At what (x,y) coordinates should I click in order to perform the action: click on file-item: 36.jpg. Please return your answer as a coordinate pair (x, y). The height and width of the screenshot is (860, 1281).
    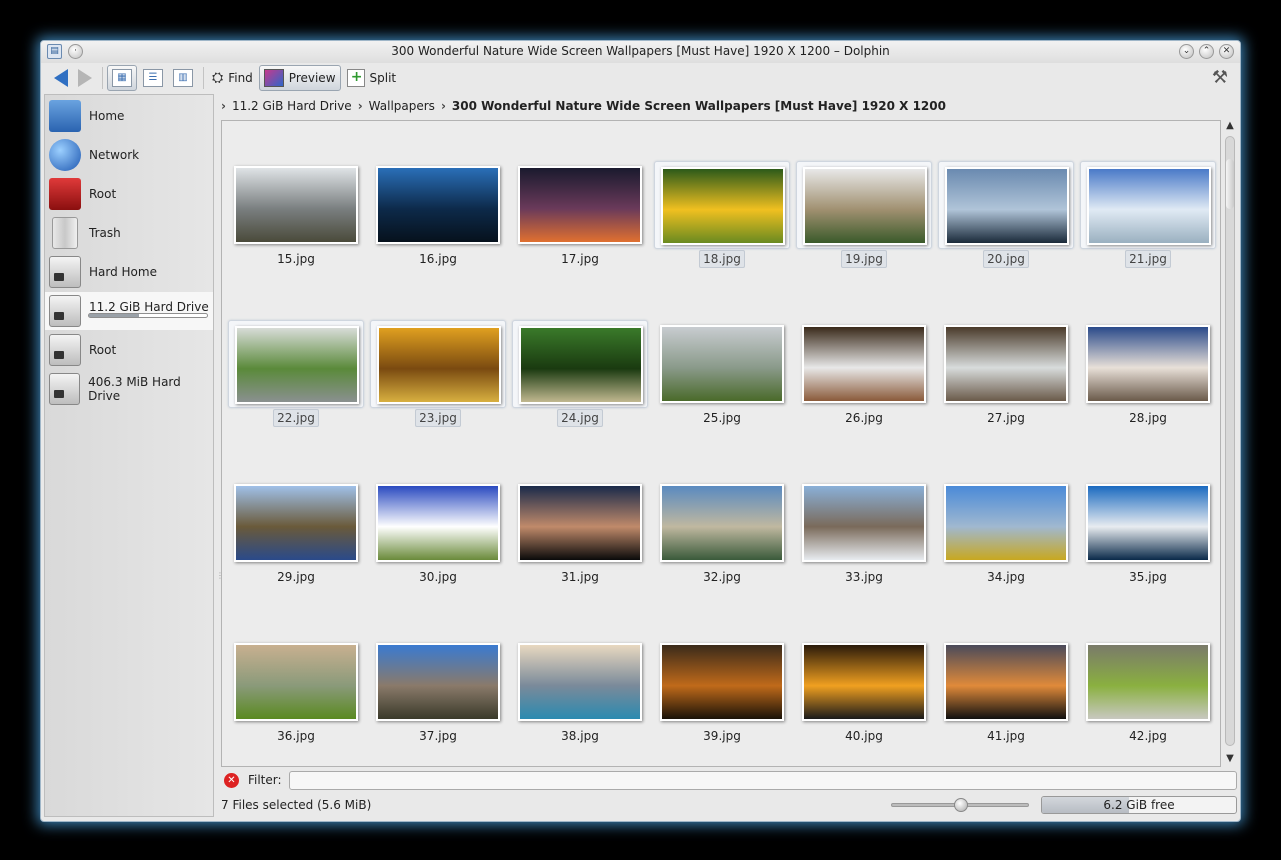
    Looking at the image, I should click on (296, 692).